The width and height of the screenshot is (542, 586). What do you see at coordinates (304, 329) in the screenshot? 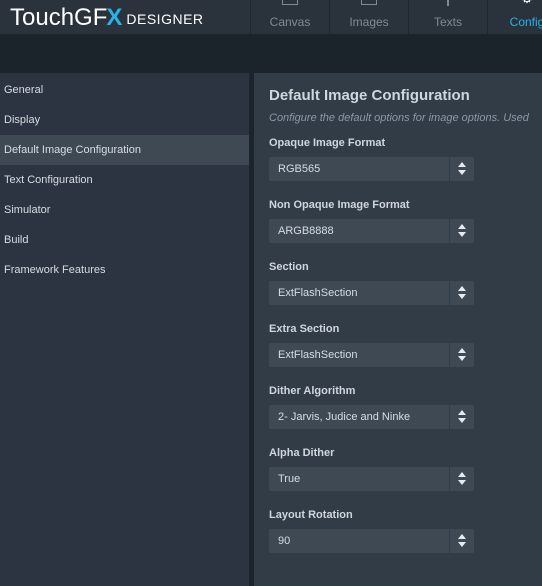
I see `extra-section-label: Extra Section` at bounding box center [304, 329].